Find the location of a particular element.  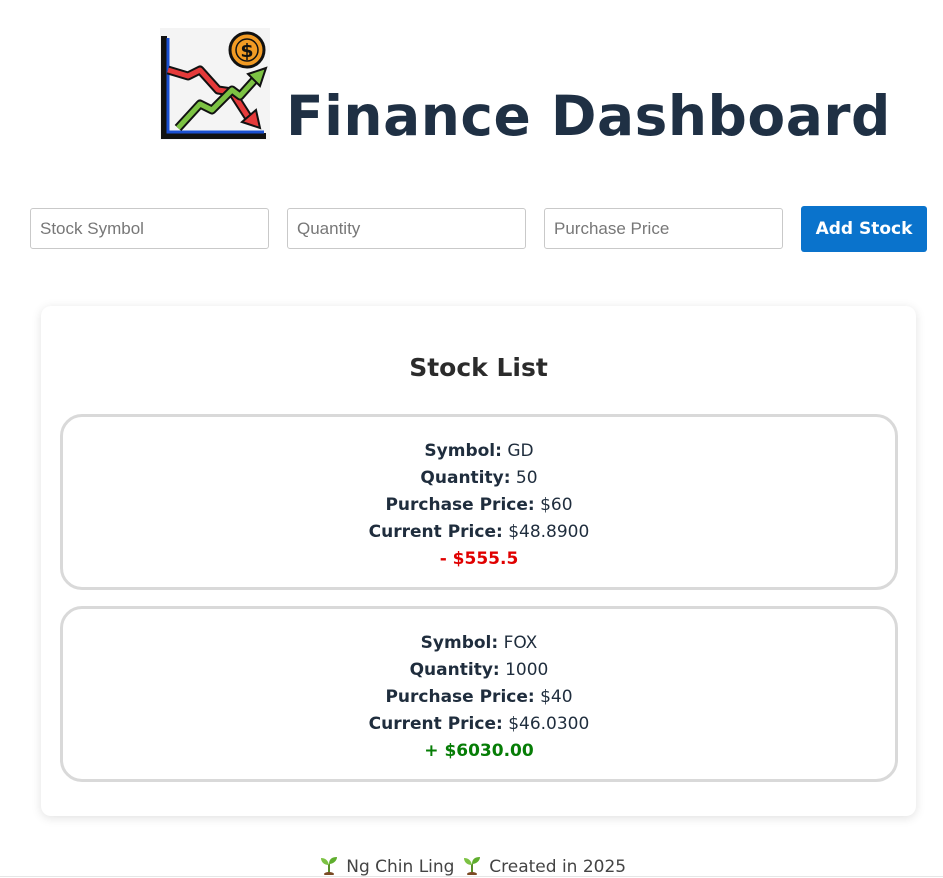

page-header: $ Finance Dashboard is located at coordinates (525, 86).